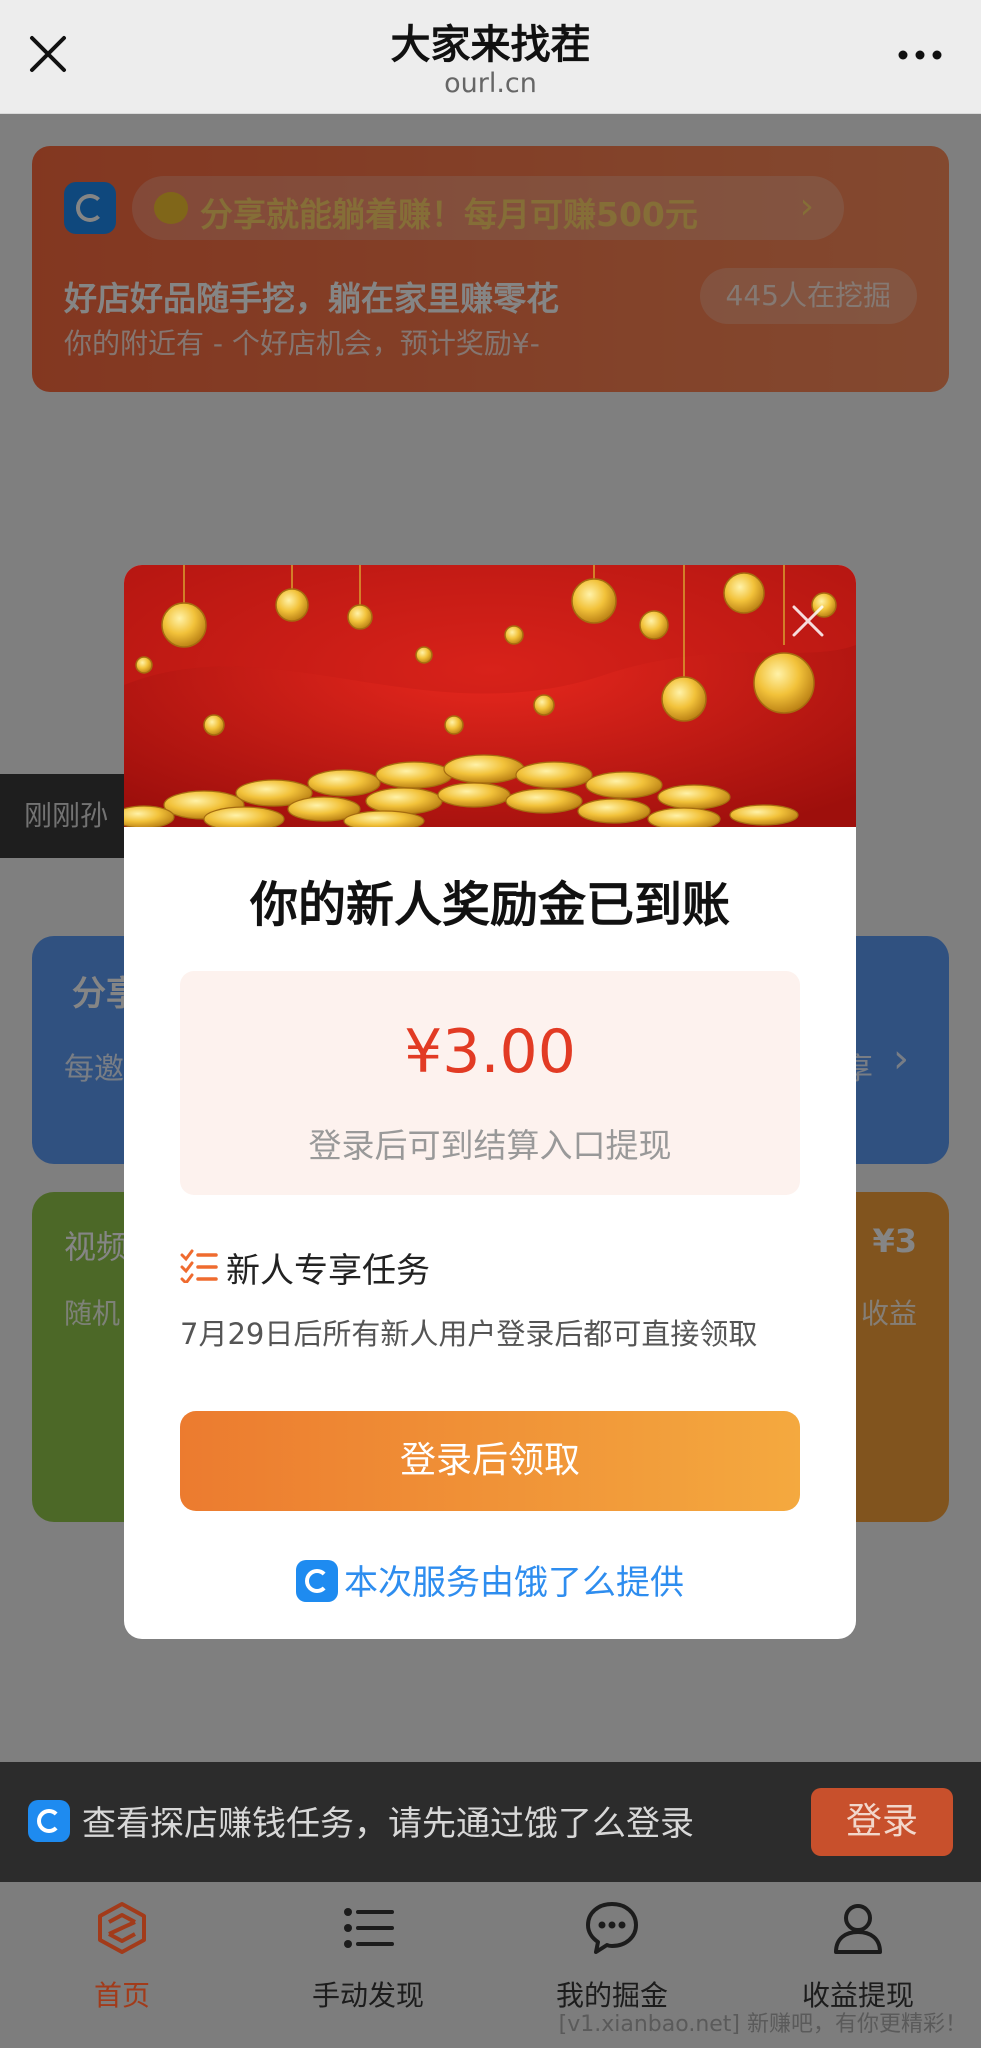  I want to click on powered-by-text: 本次服务由饿了么提供, so click(514, 1583).